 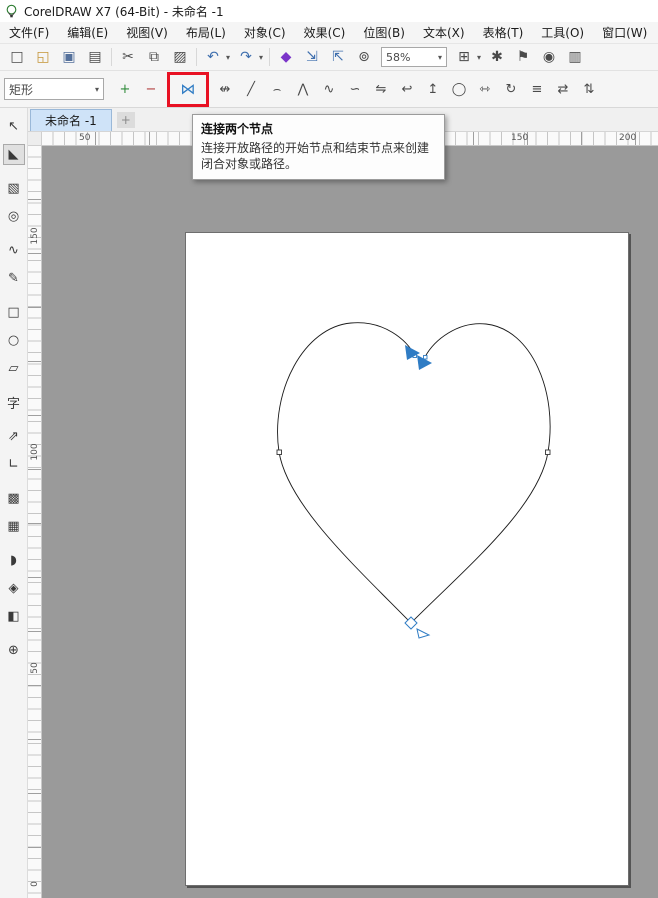 I want to click on artistic-media-tool: ✎, so click(x=14, y=278).